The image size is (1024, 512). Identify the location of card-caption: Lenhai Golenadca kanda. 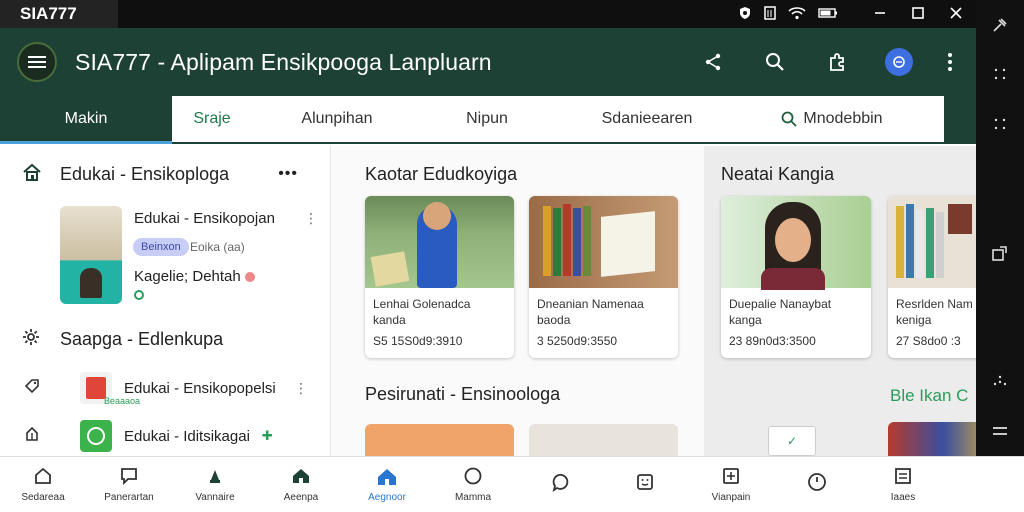
(422, 312).